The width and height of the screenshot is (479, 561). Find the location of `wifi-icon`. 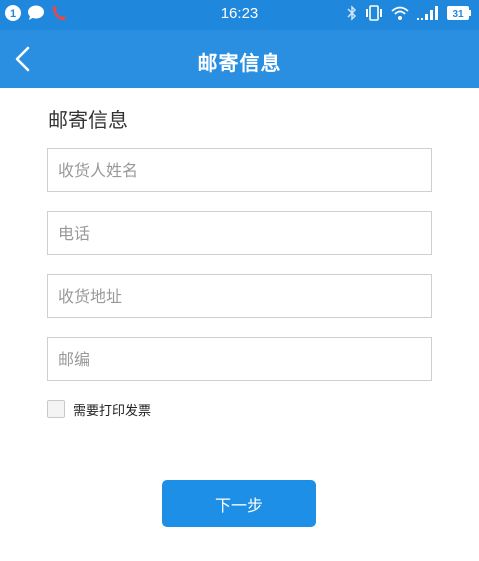

wifi-icon is located at coordinates (400, 15).